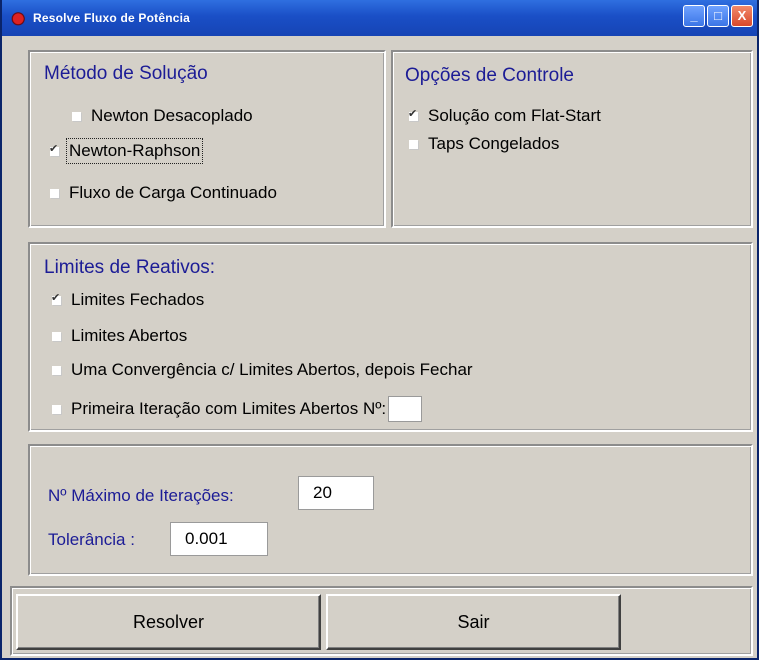 This screenshot has height=664, width=763. Describe the element at coordinates (172, 115) in the screenshot. I see `newton-desacoplado-label: Newton Desacoplado` at that location.